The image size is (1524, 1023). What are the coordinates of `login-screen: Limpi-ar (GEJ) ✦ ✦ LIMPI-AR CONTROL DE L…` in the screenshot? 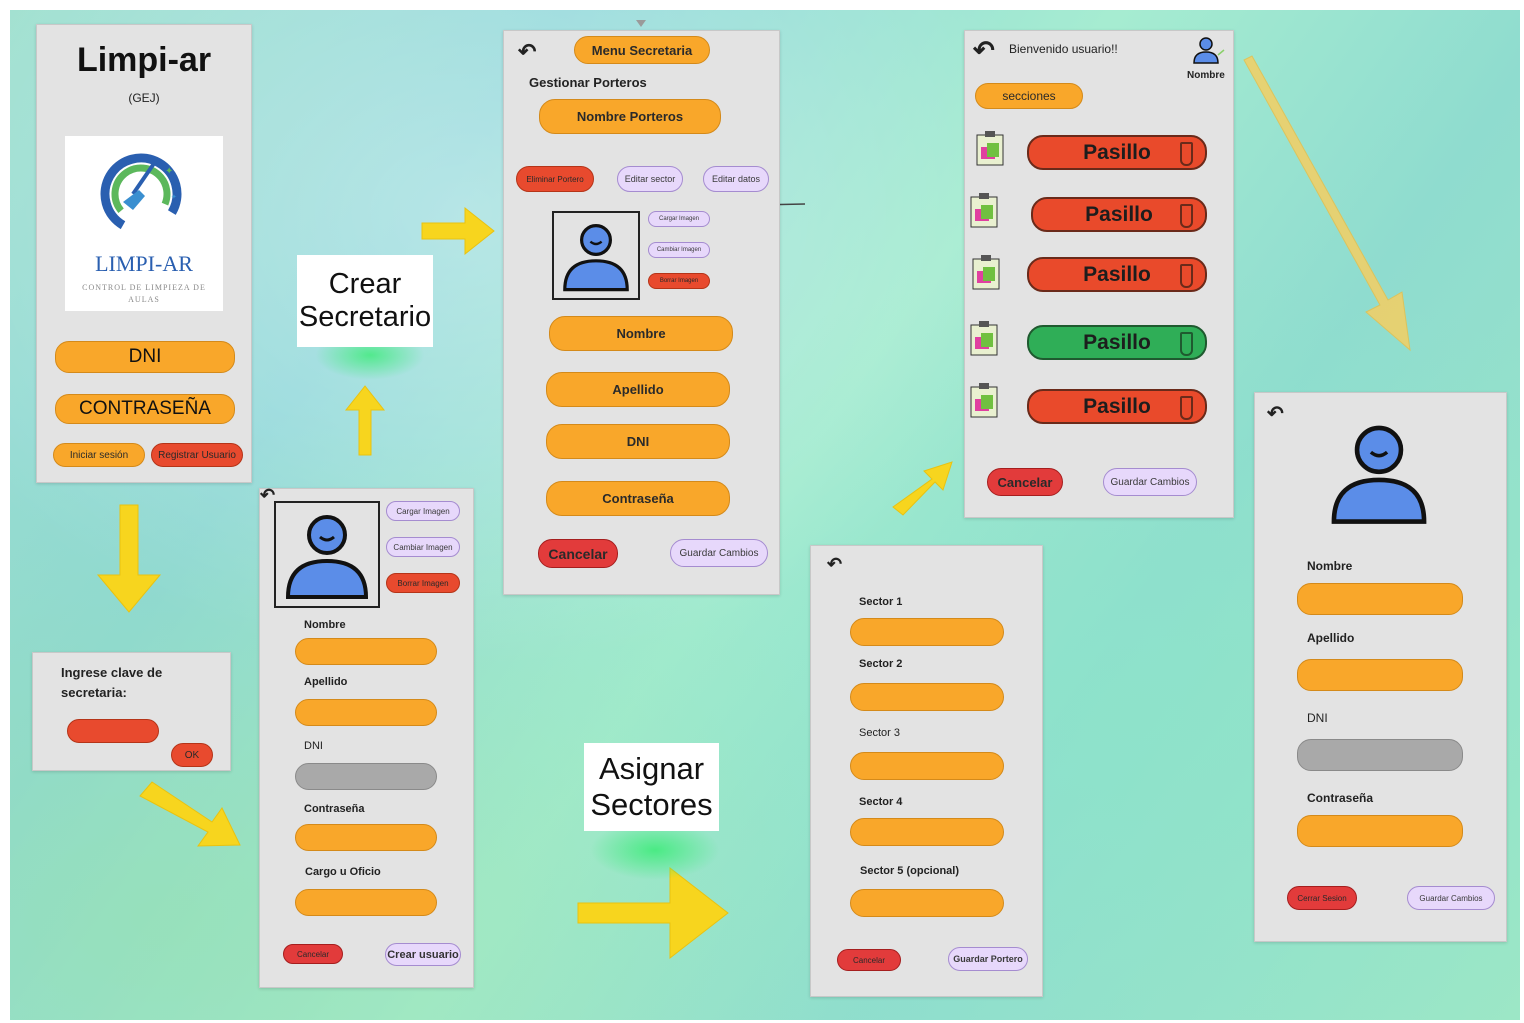 It's located at (144, 253).